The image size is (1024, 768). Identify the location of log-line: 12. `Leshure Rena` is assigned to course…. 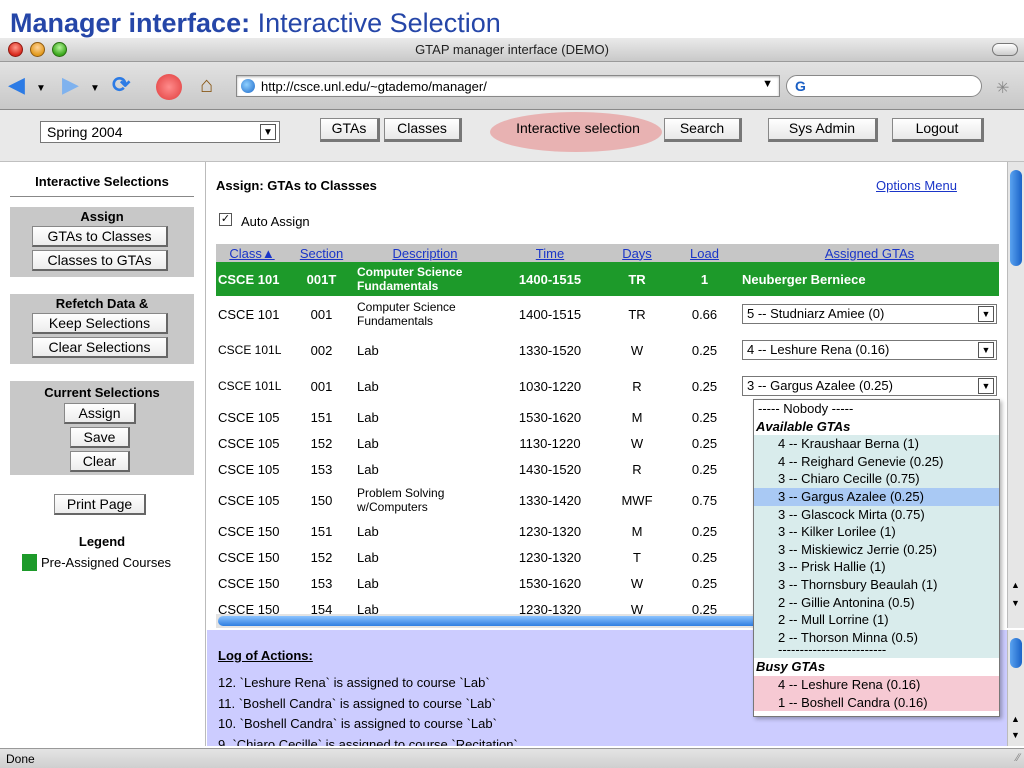
(354, 682).